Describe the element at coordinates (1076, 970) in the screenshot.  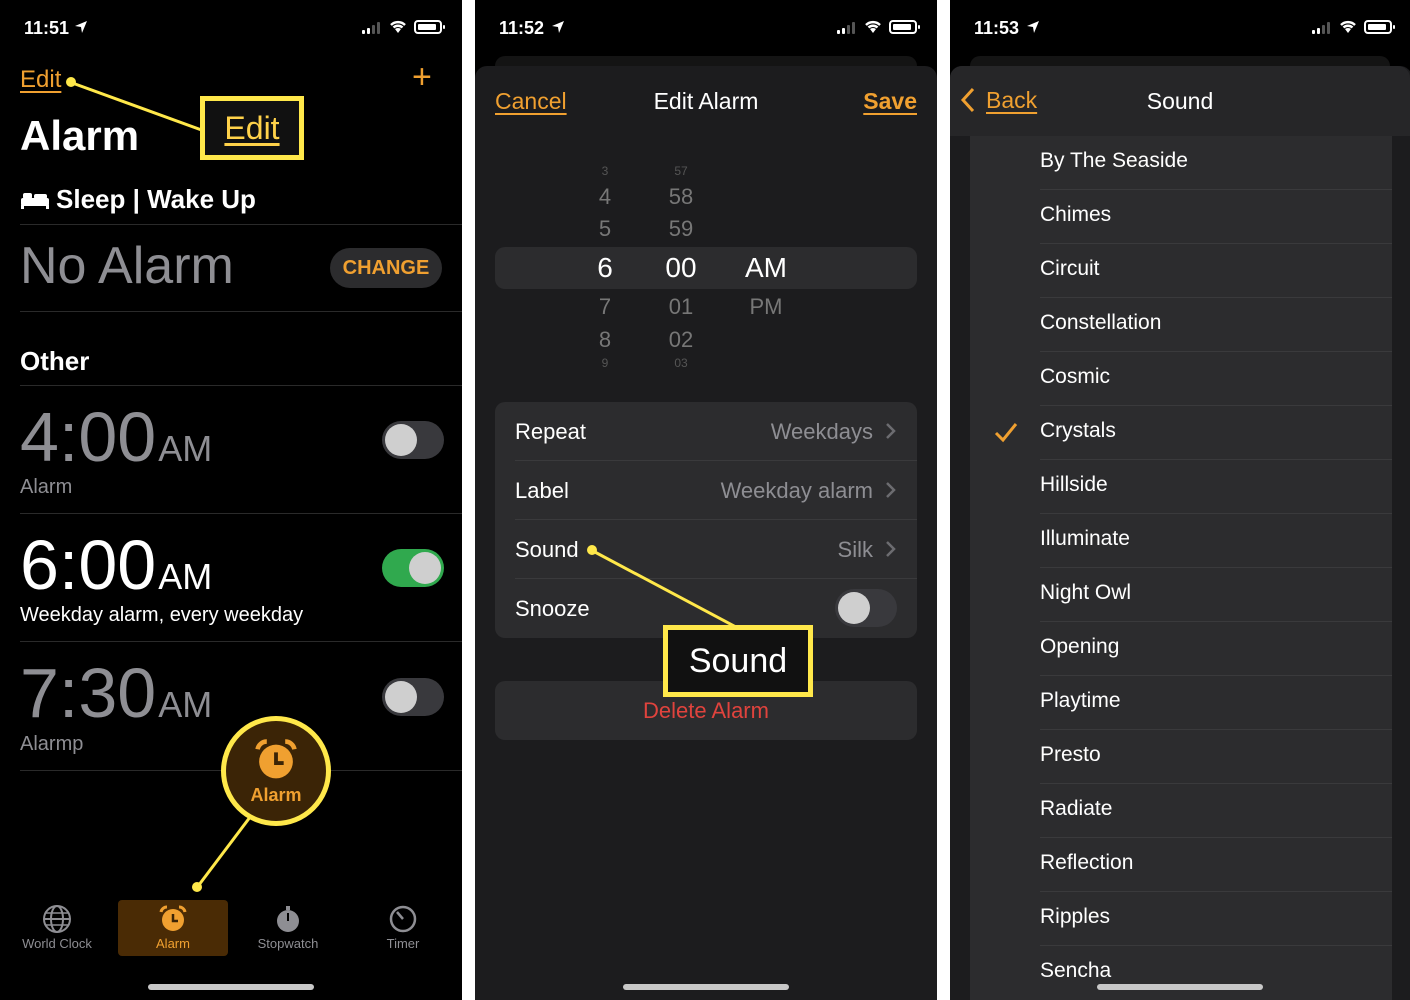
I see `sound-name: Sencha` at that location.